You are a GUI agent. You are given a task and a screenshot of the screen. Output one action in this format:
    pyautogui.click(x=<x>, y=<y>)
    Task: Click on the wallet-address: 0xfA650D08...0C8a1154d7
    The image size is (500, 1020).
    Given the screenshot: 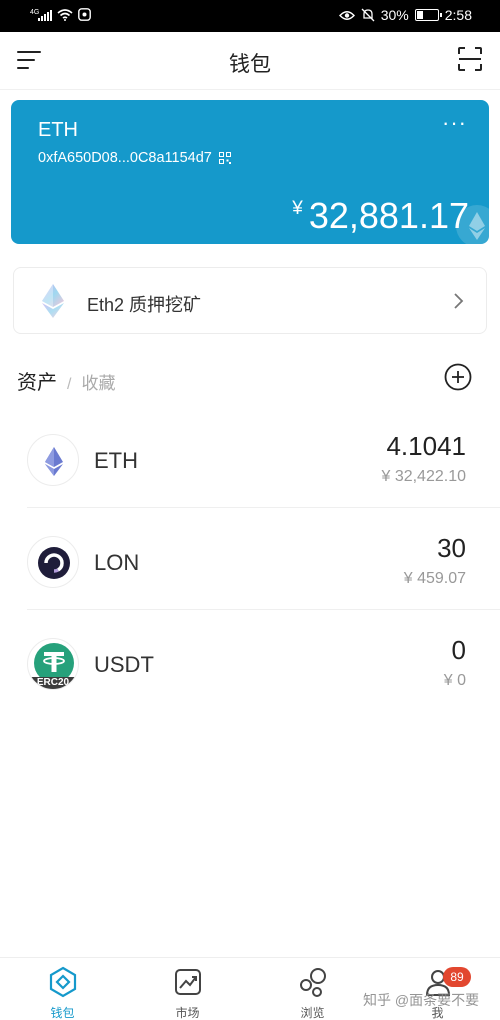 What is the action you would take?
    pyautogui.click(x=125, y=158)
    